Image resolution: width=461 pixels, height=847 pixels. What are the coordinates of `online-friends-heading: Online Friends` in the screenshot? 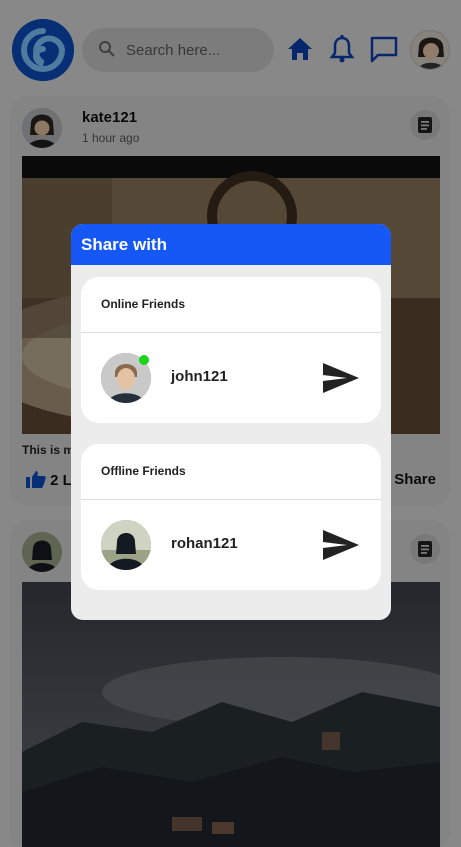 It's located at (143, 304).